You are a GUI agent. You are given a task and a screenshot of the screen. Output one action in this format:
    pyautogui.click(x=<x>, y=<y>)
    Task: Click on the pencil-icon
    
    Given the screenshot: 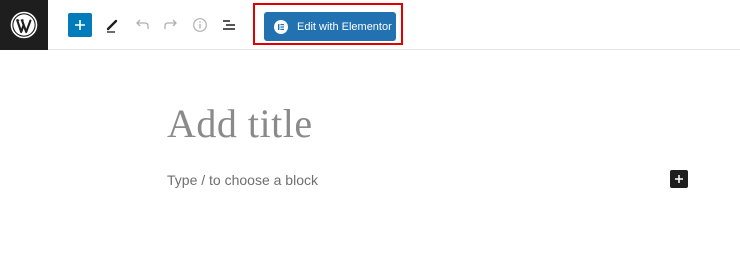 What is the action you would take?
    pyautogui.click(x=112, y=26)
    